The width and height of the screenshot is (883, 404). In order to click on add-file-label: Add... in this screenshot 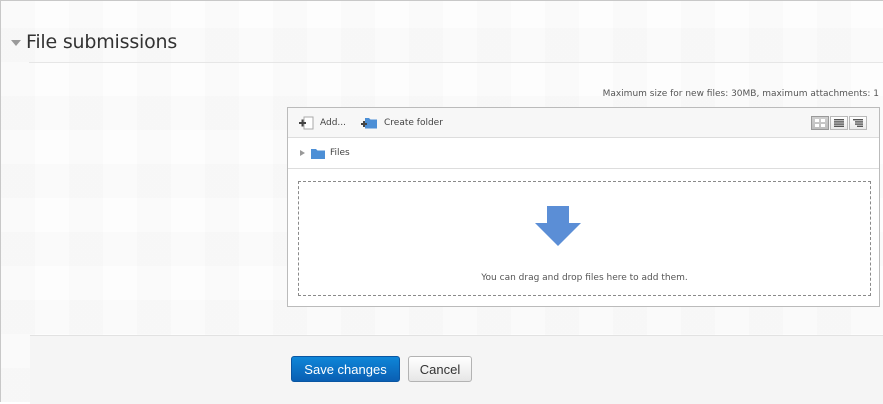, I will do `click(333, 122)`.